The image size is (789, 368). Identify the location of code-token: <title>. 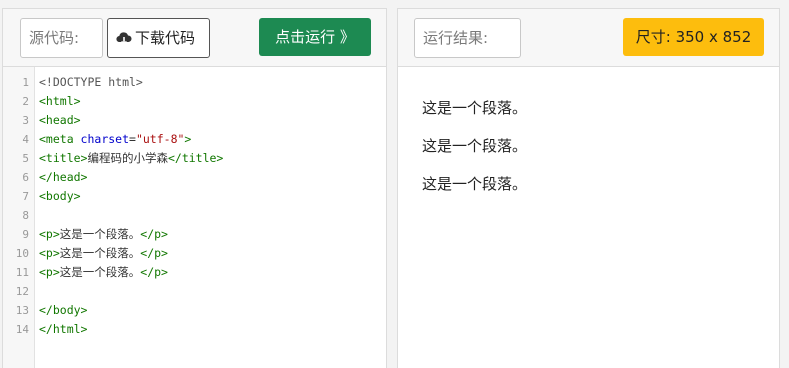
(63, 158).